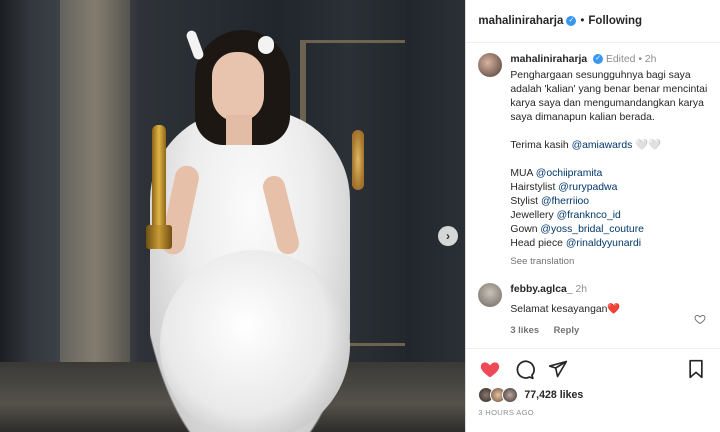 This screenshot has width=720, height=432. What do you see at coordinates (558, 369) in the screenshot?
I see `paper-plane-icon` at bounding box center [558, 369].